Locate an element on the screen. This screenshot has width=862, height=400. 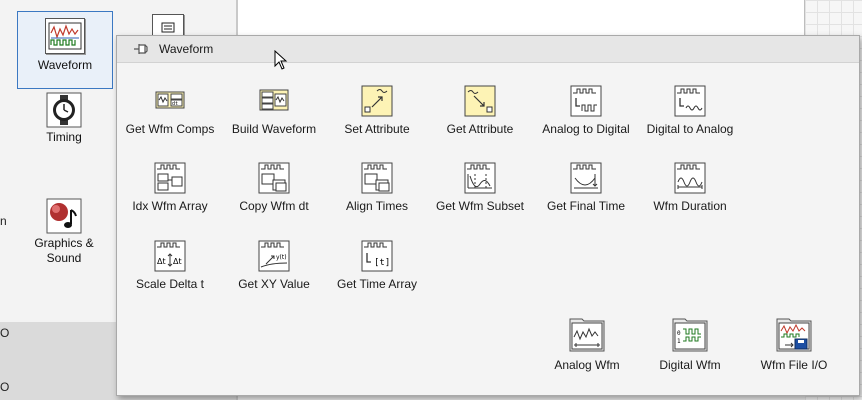
subpalette-folder-wfm-file-io: Wfm File I/O is located at coordinates (794, 344).